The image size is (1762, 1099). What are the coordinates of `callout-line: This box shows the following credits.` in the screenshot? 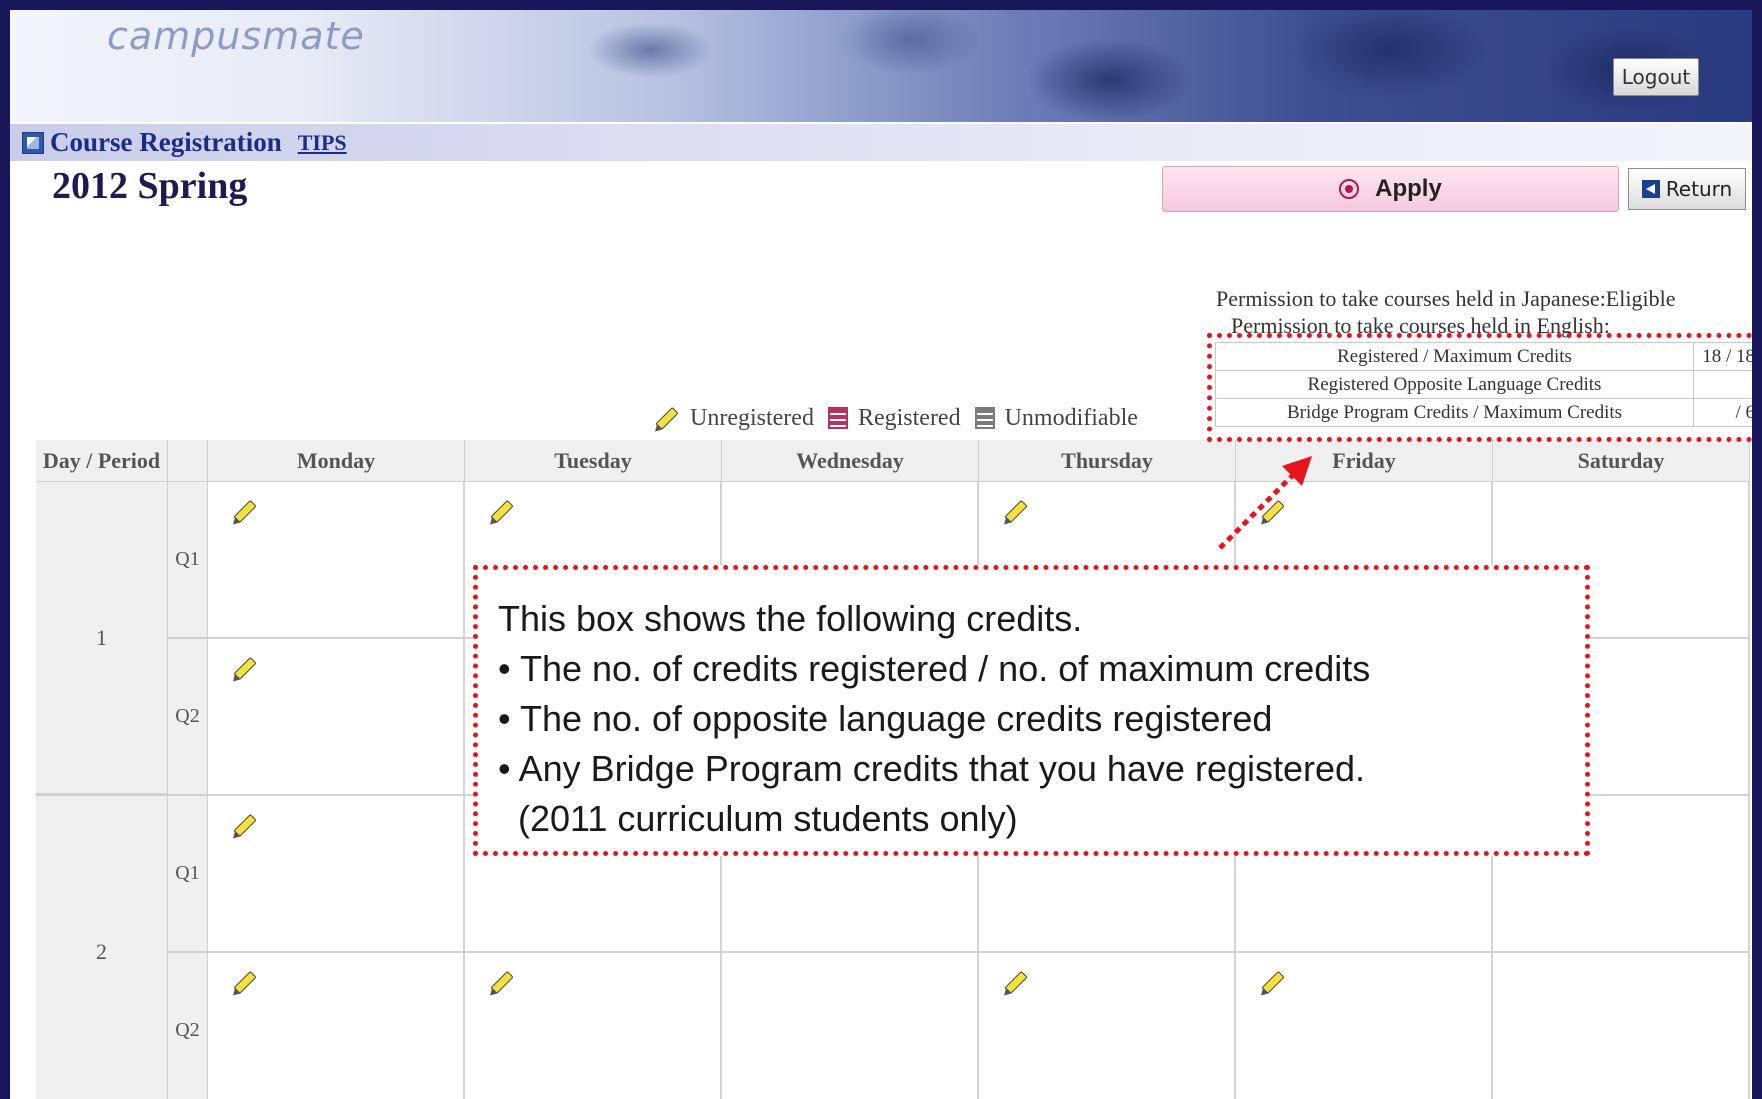 It's located at (790, 618).